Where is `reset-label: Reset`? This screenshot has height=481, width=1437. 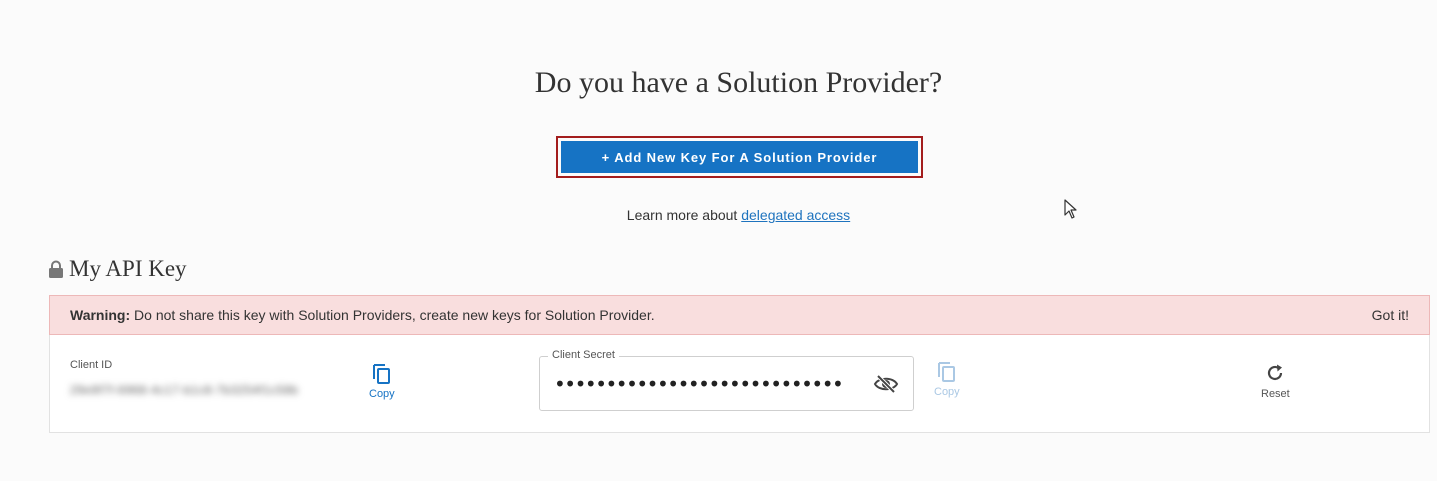
reset-label: Reset is located at coordinates (1275, 394).